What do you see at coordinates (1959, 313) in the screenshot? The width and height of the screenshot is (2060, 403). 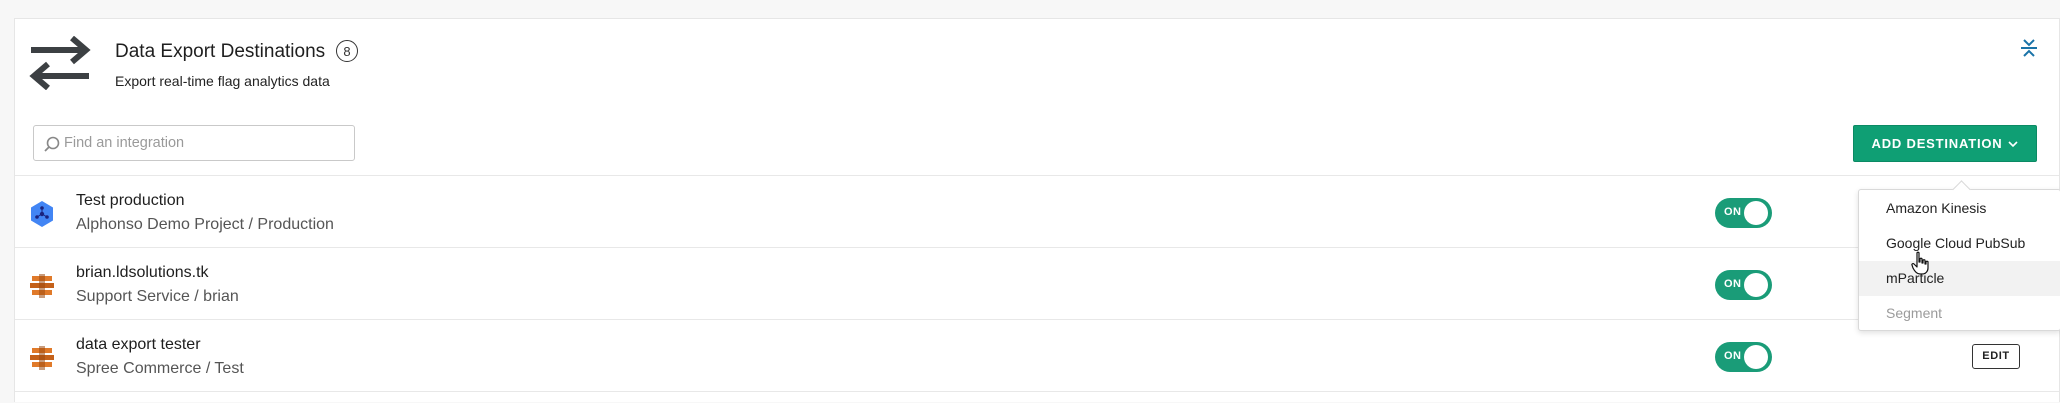 I see `menu-item-segment: Segment` at bounding box center [1959, 313].